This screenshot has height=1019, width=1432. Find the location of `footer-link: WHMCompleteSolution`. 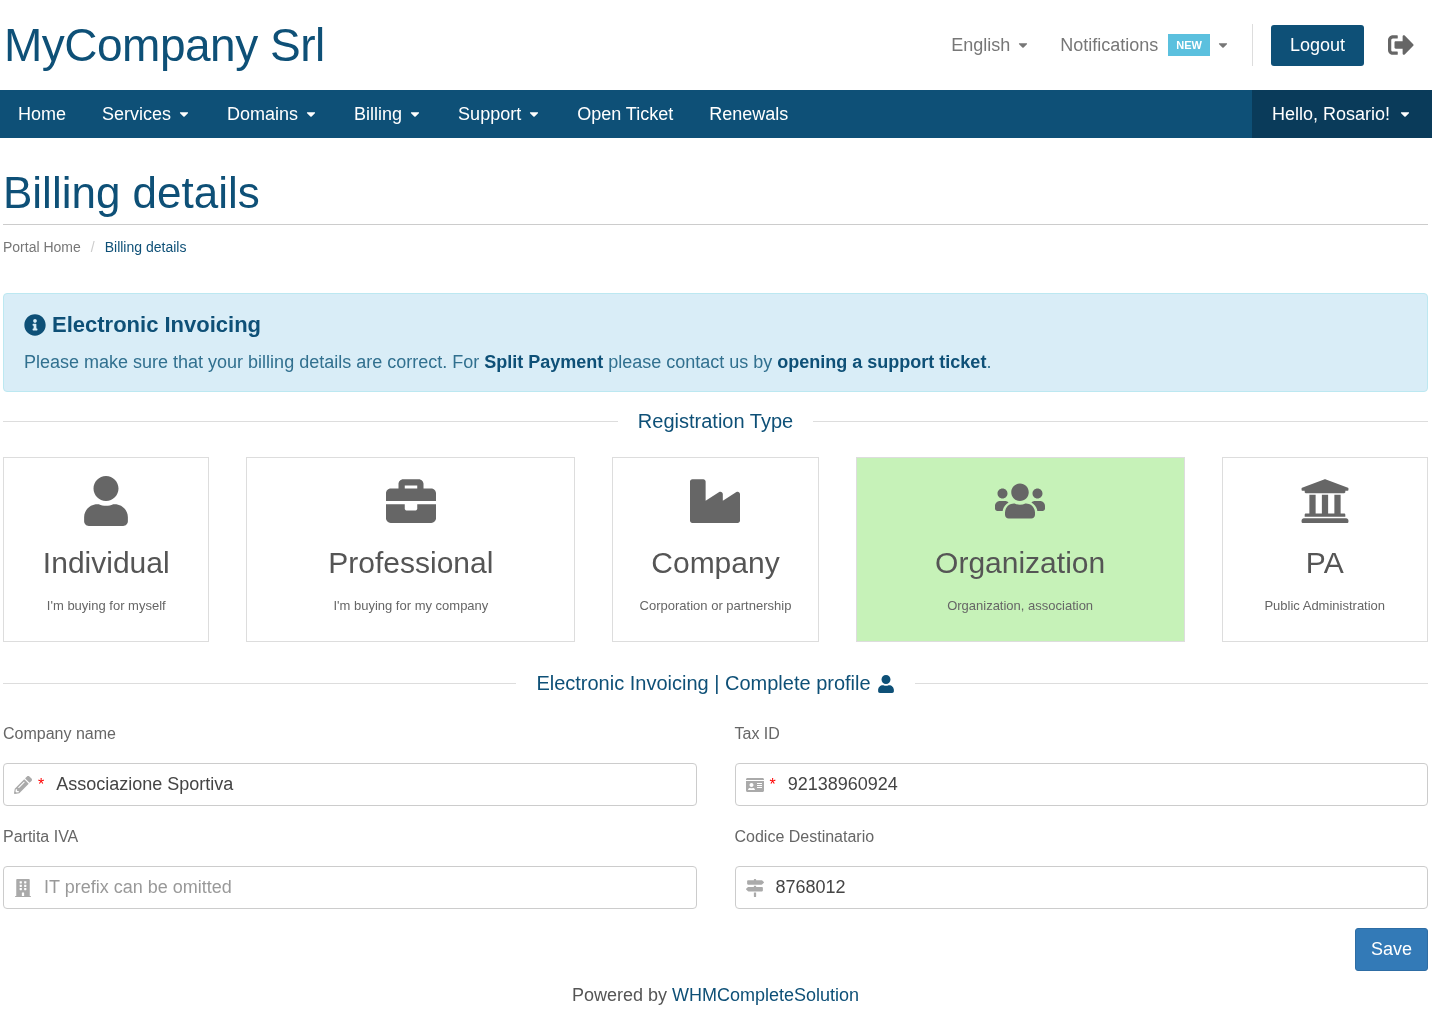

footer-link: WHMCompleteSolution is located at coordinates (766, 995).